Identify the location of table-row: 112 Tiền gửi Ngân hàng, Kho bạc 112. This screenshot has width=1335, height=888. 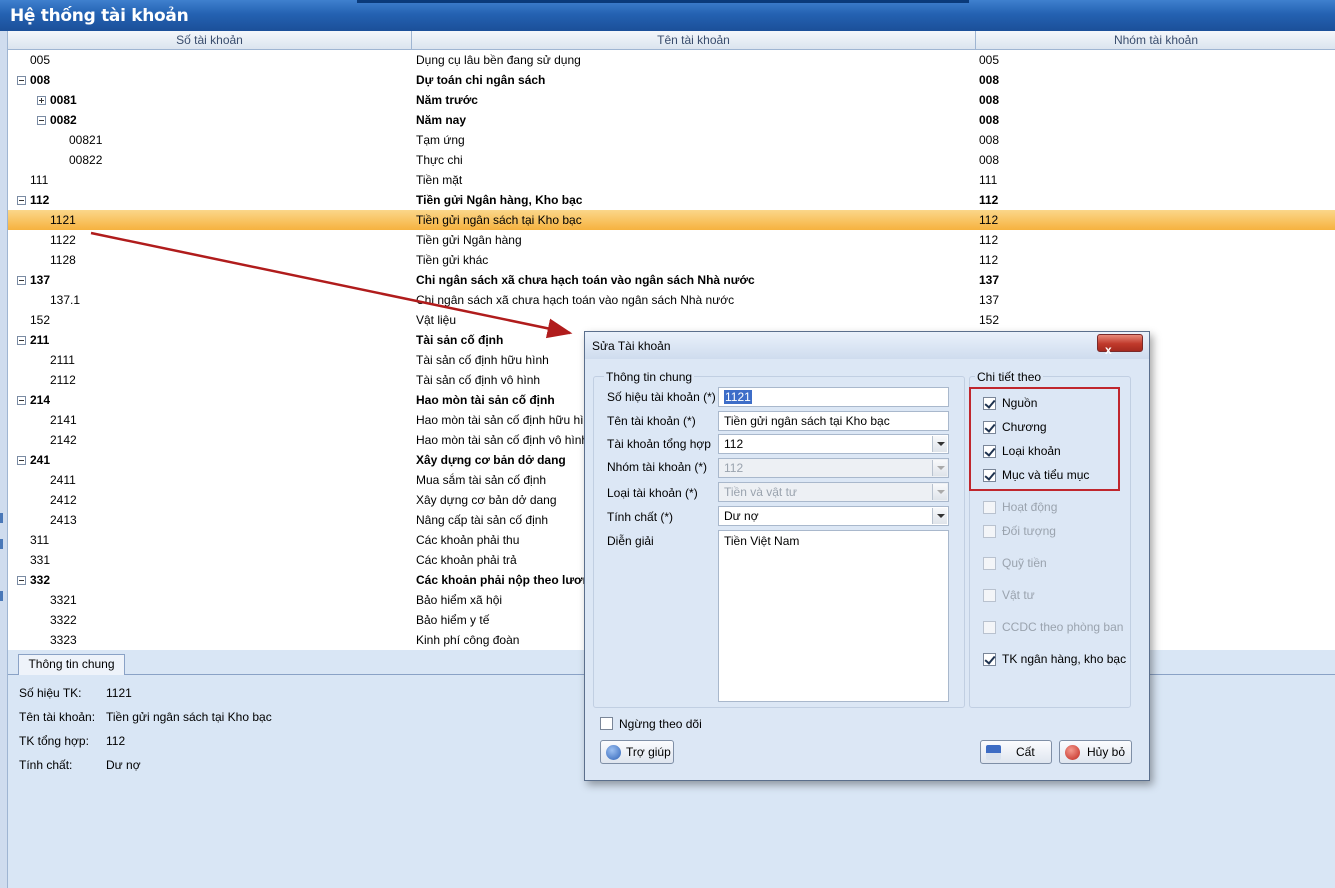
(671, 200).